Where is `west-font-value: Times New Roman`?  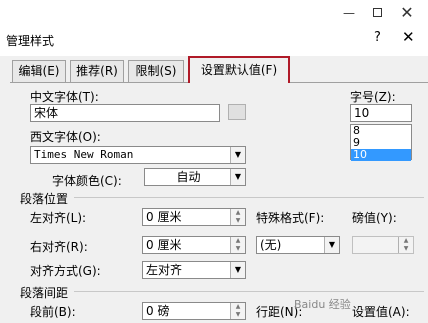 west-font-value: Times New Roman is located at coordinates (84, 154).